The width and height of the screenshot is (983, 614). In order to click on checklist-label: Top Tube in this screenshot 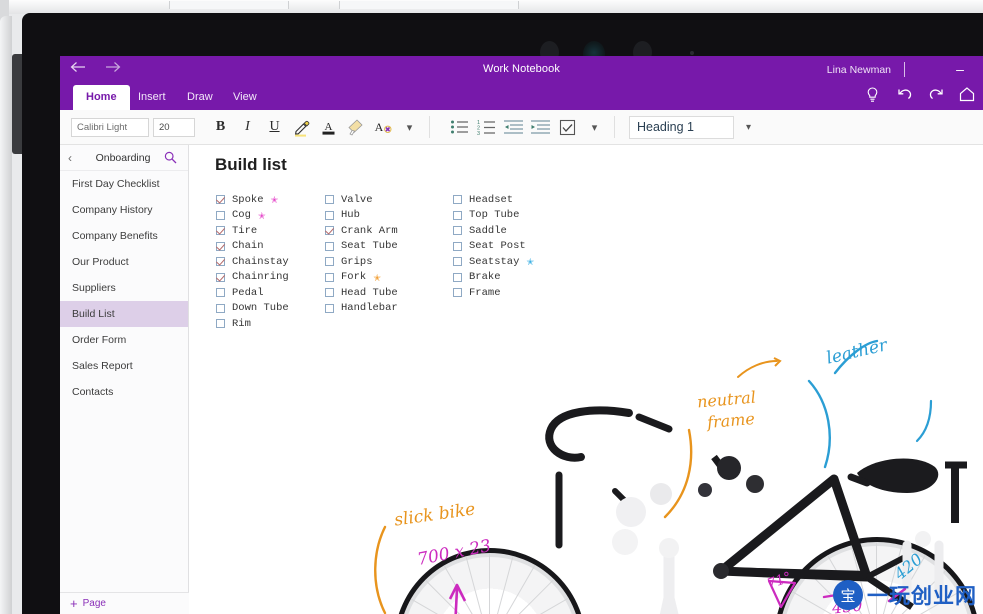, I will do `click(494, 215)`.